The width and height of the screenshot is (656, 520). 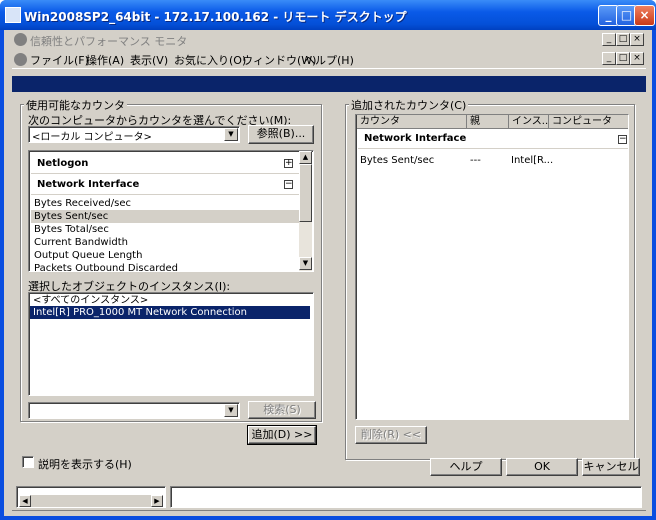 What do you see at coordinates (165, 164) in the screenshot?
I see `category-netlogon: Netlogon` at bounding box center [165, 164].